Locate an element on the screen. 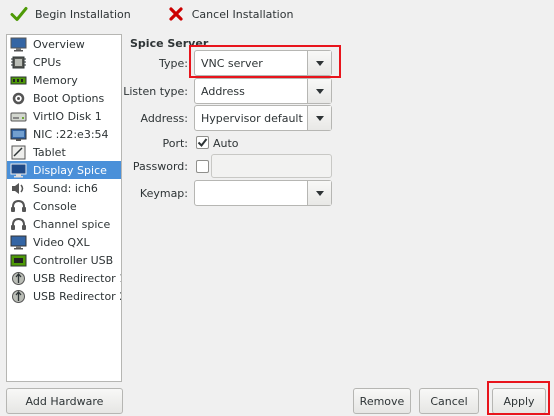  sidebar-item-usb-redirector-1: USB Redirector 1 is located at coordinates (64, 278).